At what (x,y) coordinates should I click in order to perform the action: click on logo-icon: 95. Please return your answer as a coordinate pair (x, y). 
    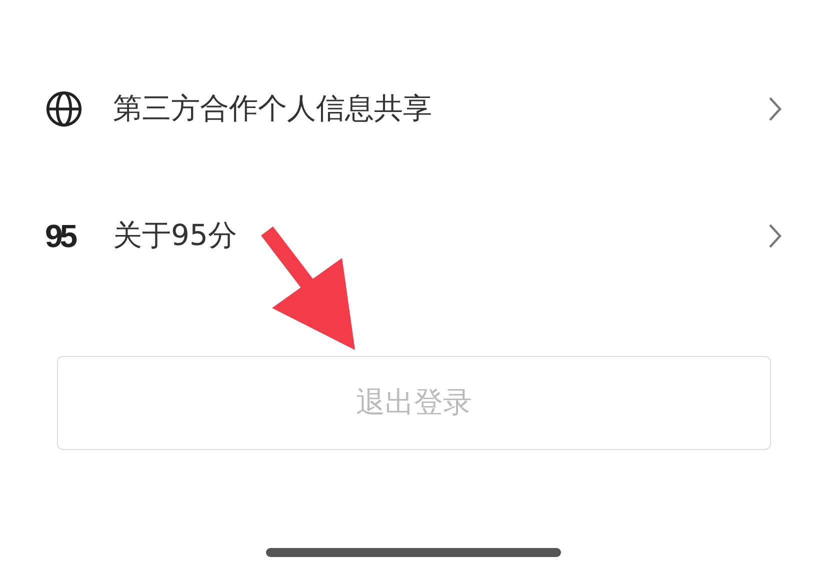
    Looking at the image, I should click on (64, 236).